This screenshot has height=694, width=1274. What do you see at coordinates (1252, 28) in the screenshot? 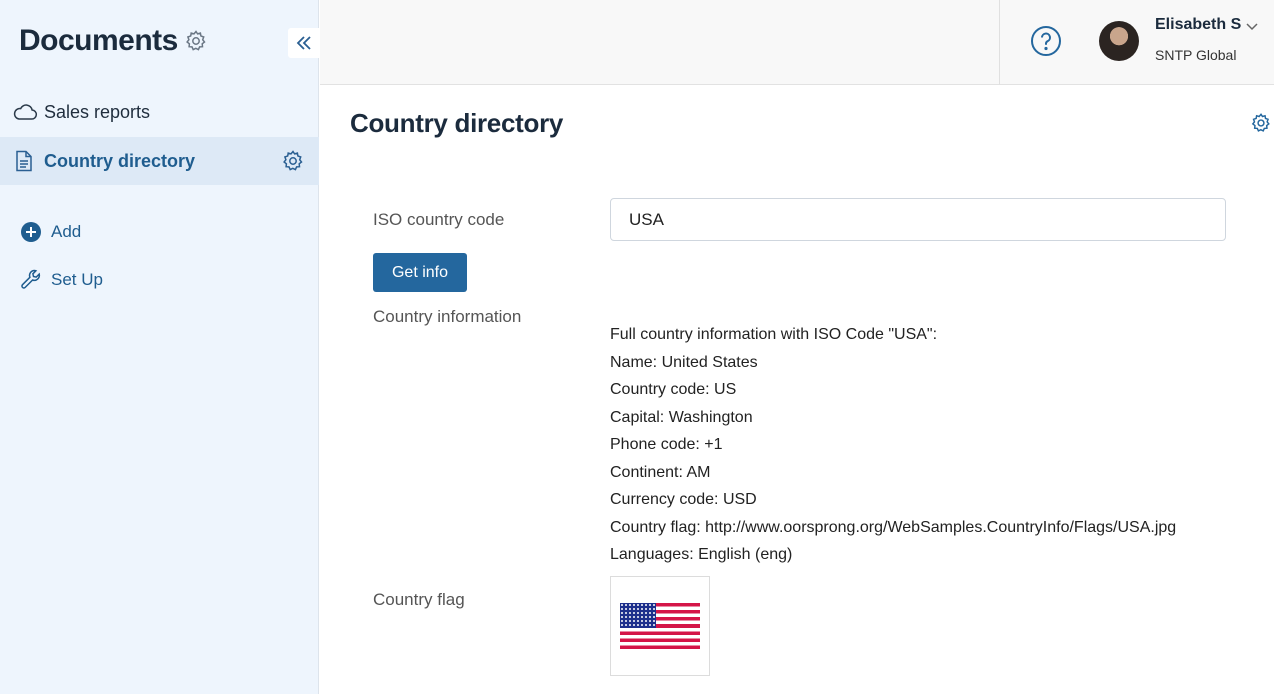
I see `chevron-down-icon` at bounding box center [1252, 28].